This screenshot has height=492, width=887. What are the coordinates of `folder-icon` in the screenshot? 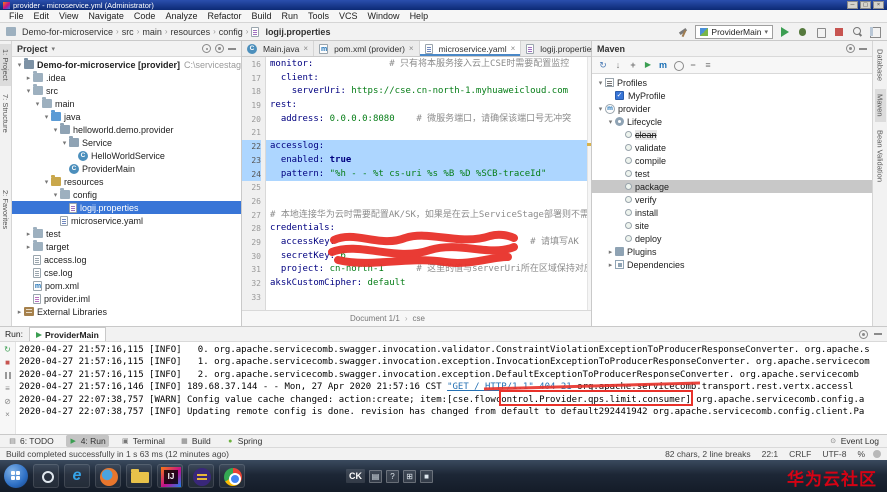 It's located at (139, 476).